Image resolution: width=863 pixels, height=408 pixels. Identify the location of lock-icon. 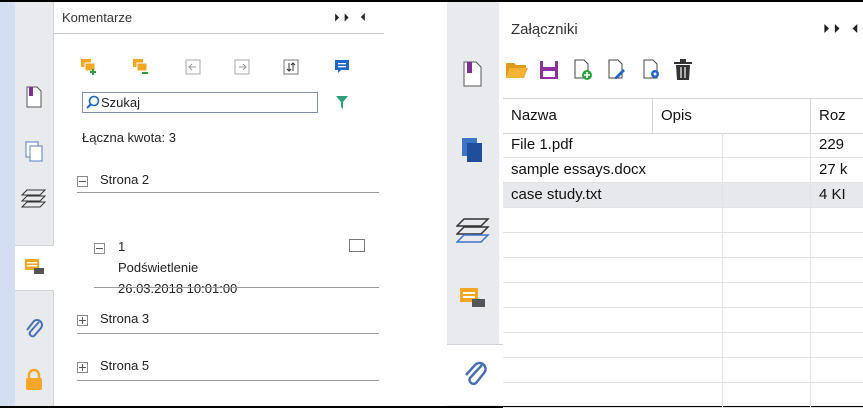
(34, 379).